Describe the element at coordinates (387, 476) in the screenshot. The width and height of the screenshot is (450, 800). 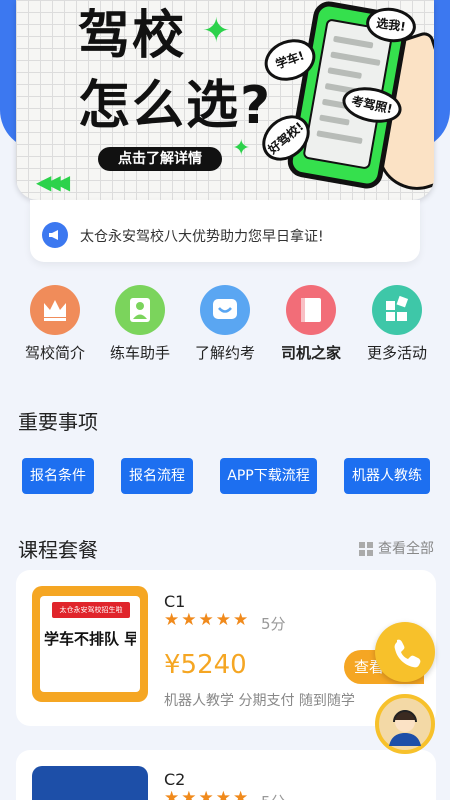
I see `tag-robot-coach: 机器人教练` at that location.